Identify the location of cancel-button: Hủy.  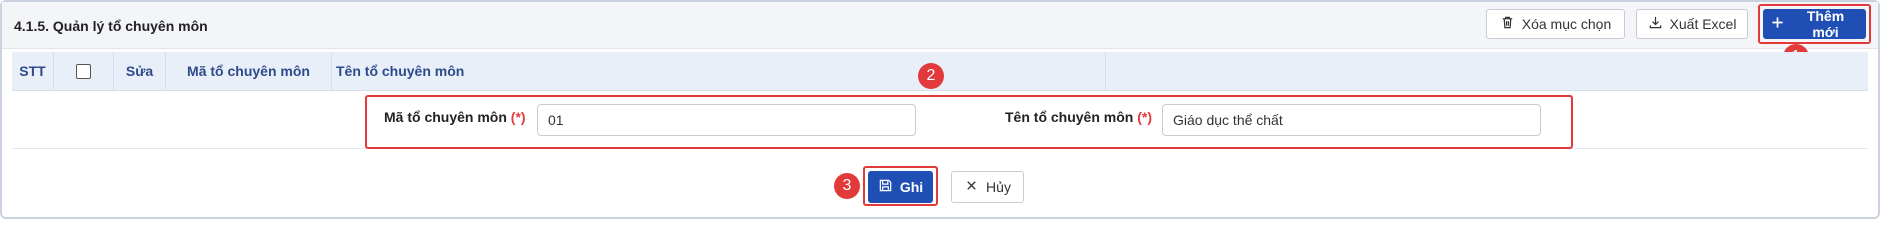
(987, 187).